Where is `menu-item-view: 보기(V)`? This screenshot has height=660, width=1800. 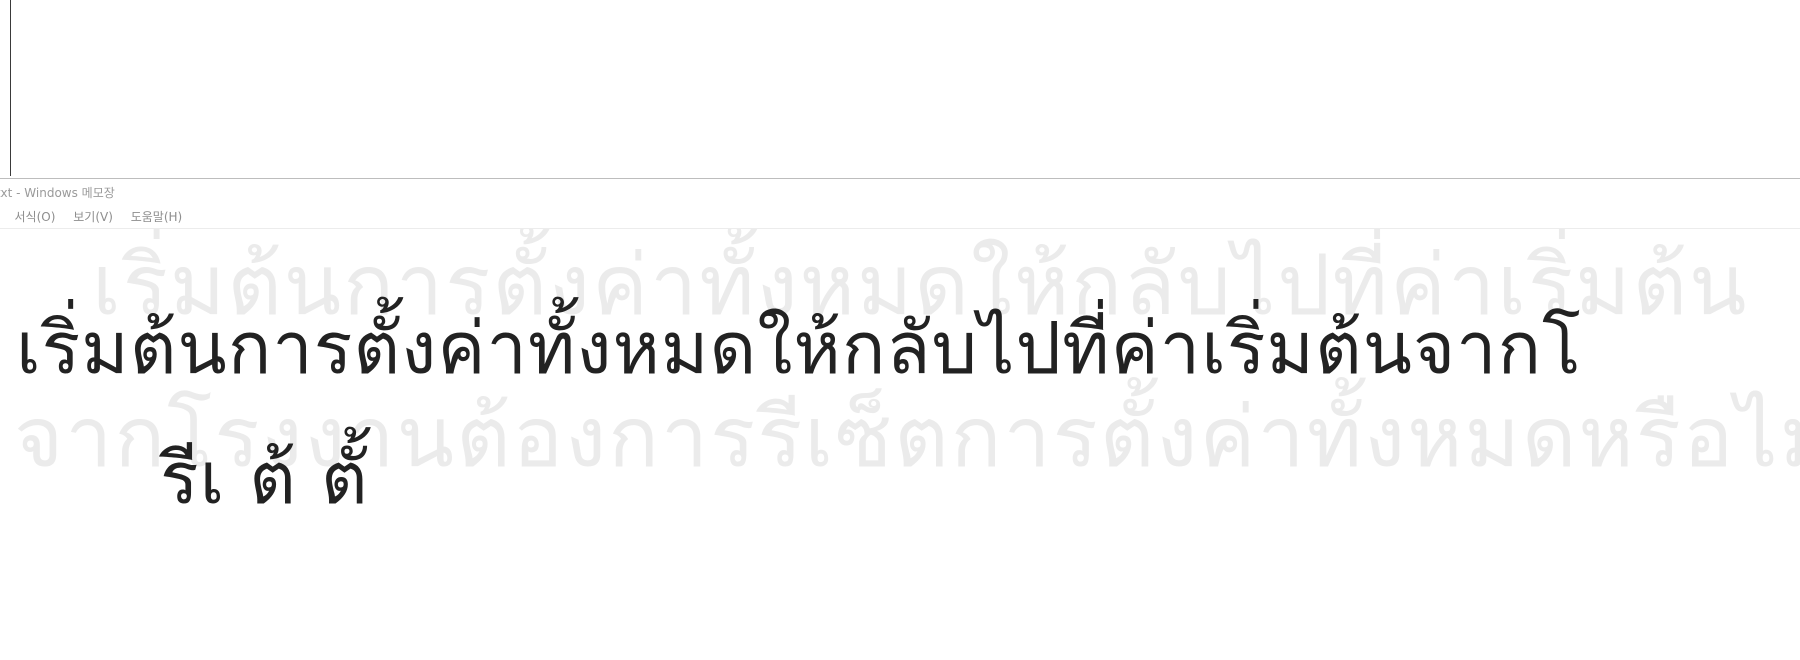 menu-item-view: 보기(V) is located at coordinates (93, 217).